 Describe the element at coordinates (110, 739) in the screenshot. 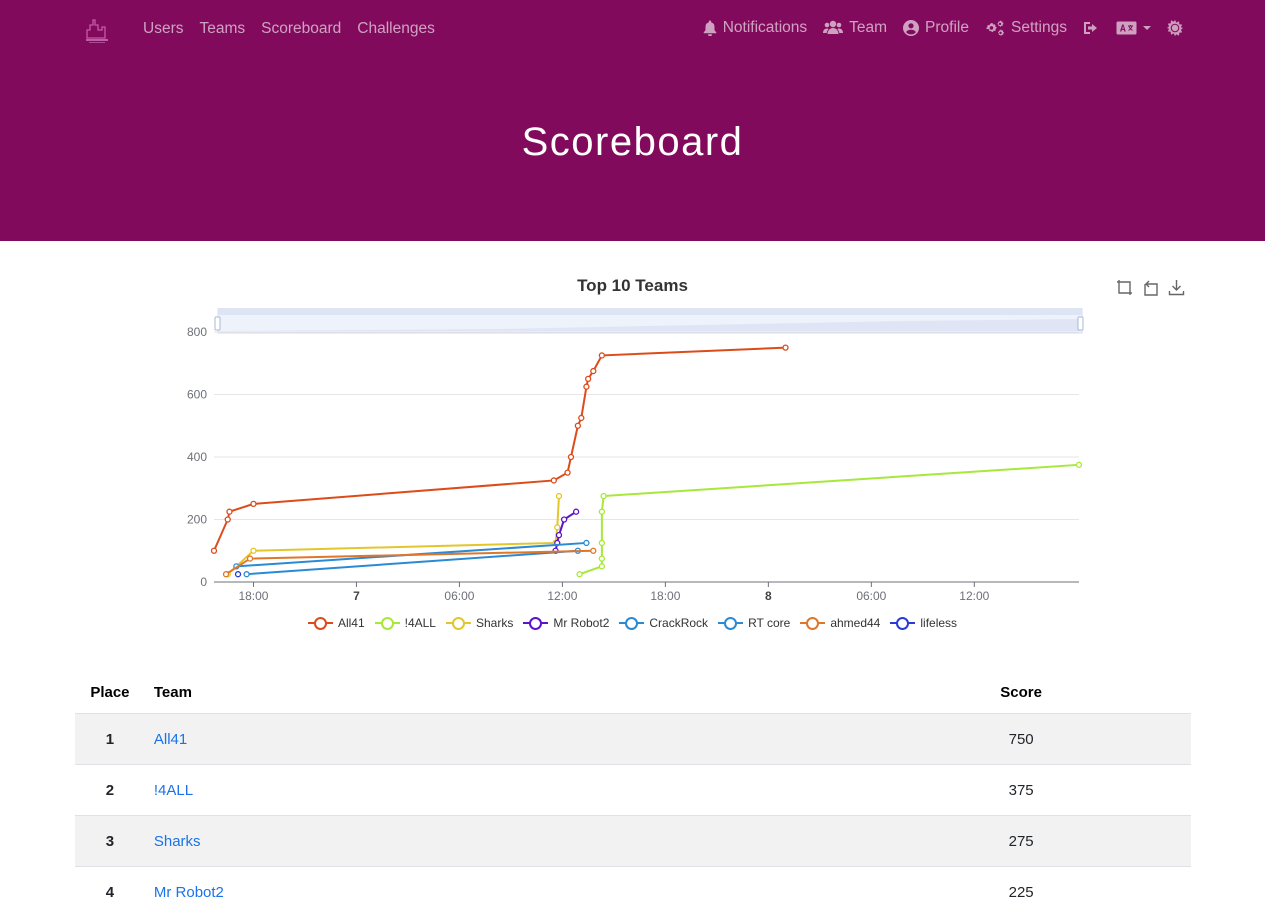

I see `row-place: 1` at that location.